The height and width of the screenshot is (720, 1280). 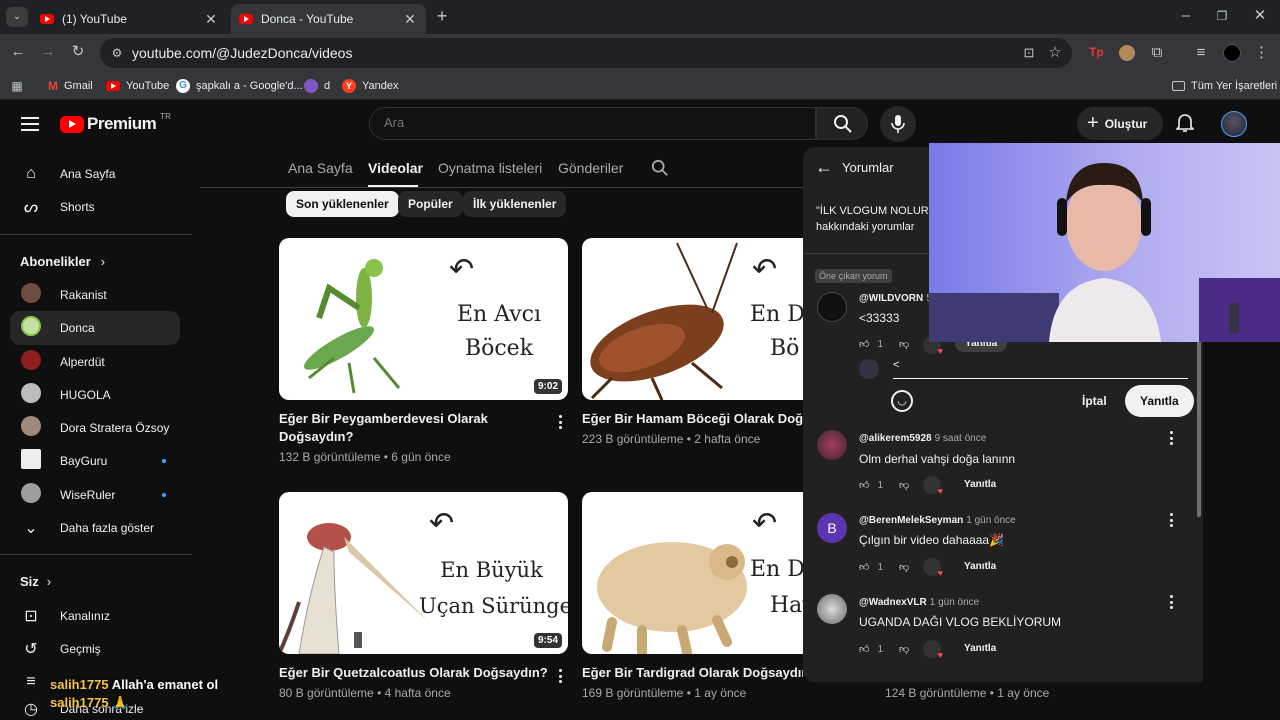 I want to click on tab-youtube-home: (1) YouTube ✕, so click(x=129, y=19).